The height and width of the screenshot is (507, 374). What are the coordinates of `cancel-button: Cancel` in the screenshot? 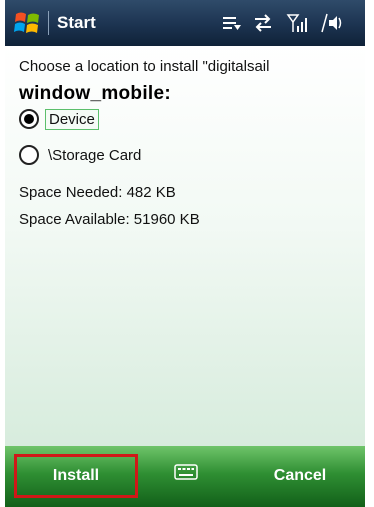 It's located at (300, 476).